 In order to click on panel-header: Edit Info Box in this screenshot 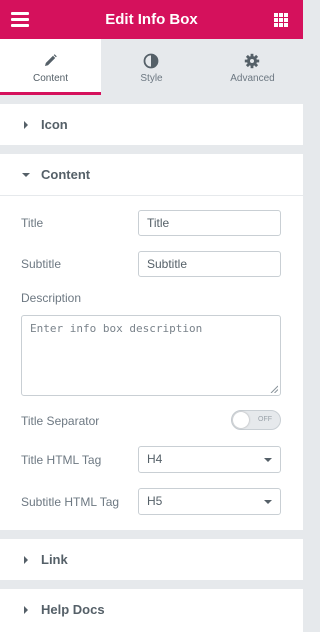, I will do `click(151, 19)`.